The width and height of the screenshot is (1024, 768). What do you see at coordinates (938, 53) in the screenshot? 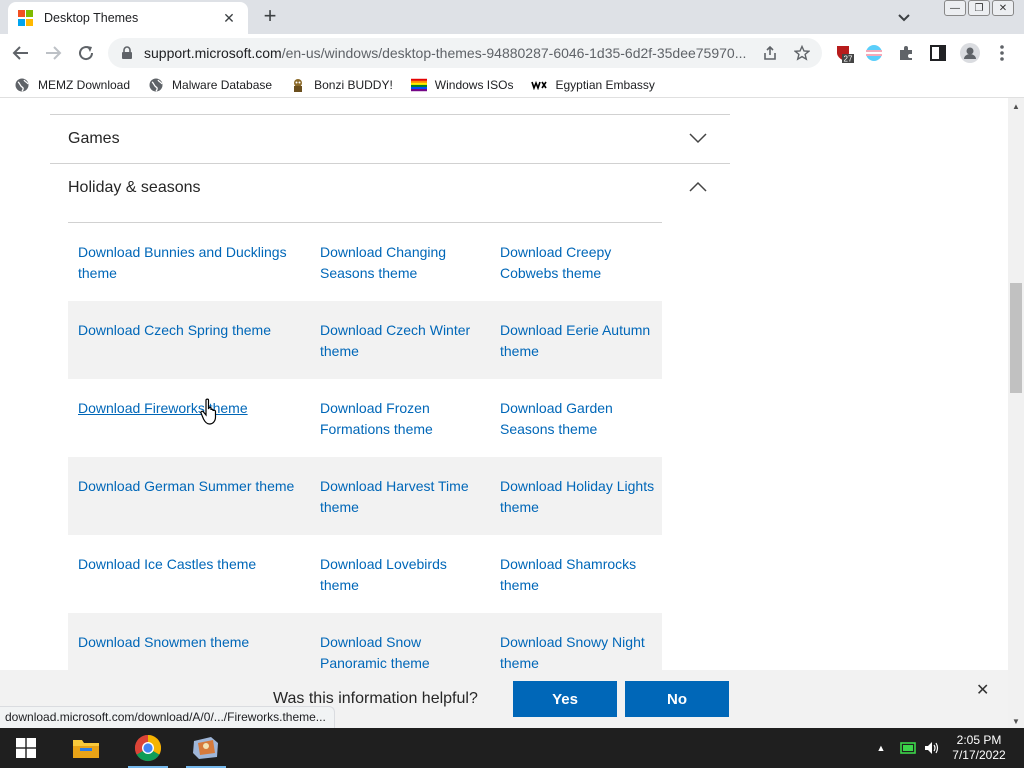
I see `side-panel-icon` at bounding box center [938, 53].